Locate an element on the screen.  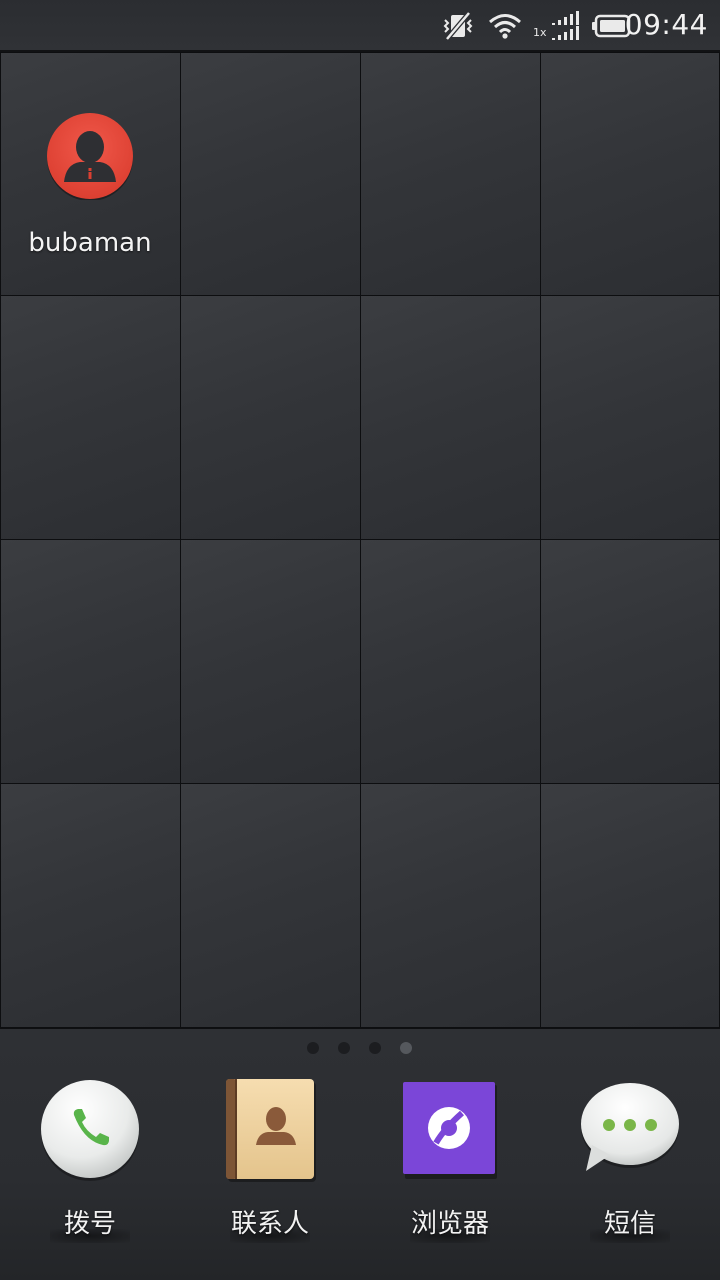
dock-item-contacts: 联系人 is located at coordinates (270, 1174).